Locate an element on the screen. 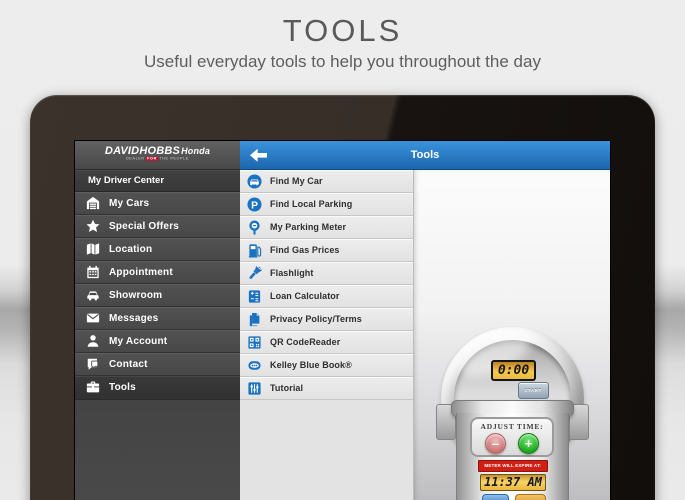 Image resolution: width=685 pixels, height=500 pixels. contact-card-icon is located at coordinates (92, 364).